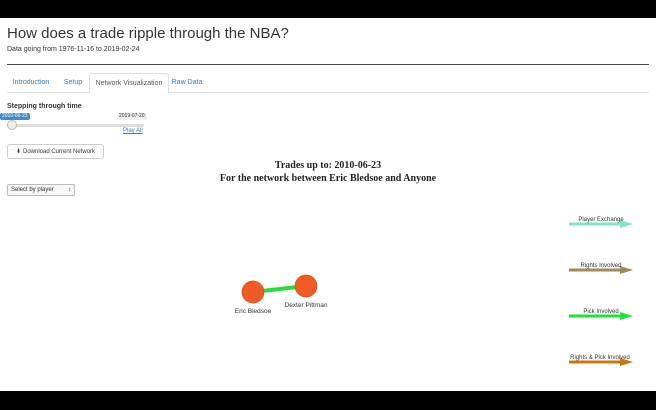  I want to click on node-label-dexter-pittman: Dexter Pittman, so click(306, 305).